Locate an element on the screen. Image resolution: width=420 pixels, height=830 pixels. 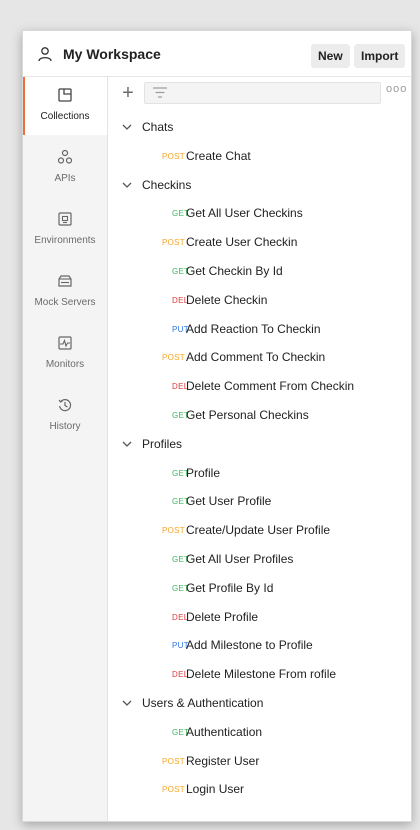
request-name: Add Reaction To Checkin is located at coordinates (253, 328).